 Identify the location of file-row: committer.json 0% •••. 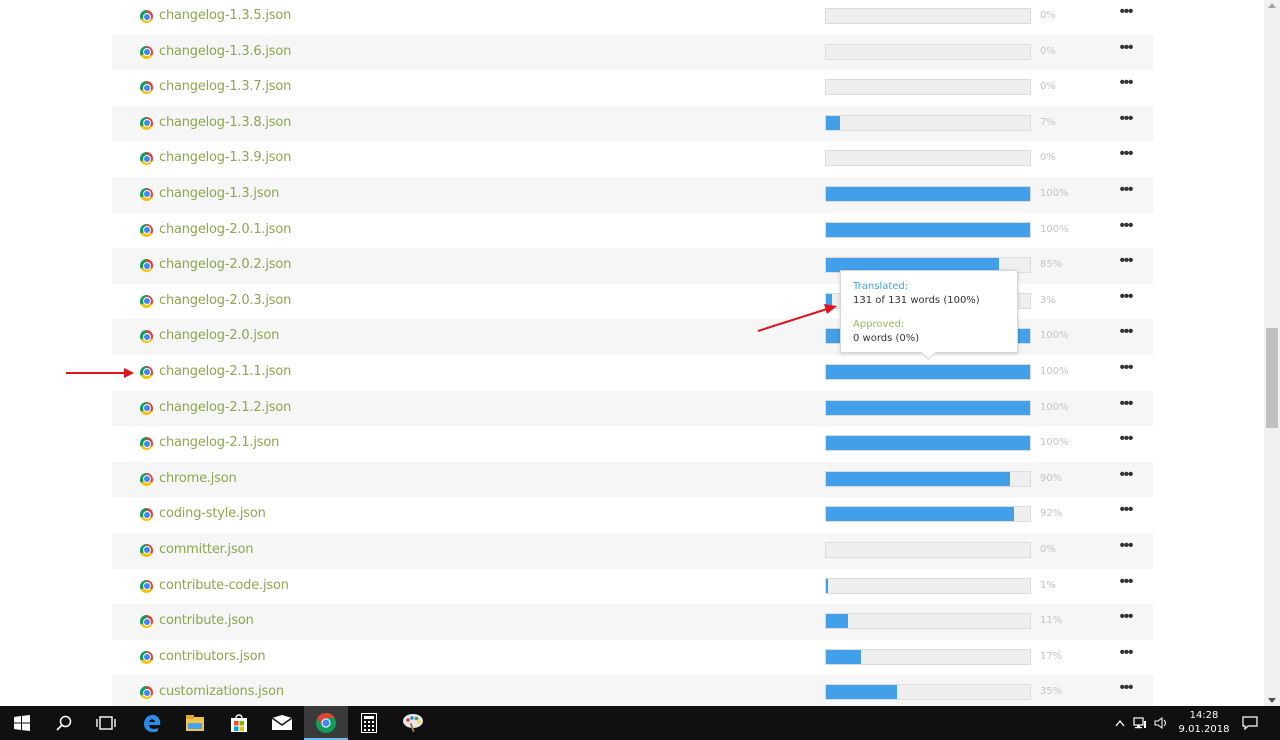
(632, 550).